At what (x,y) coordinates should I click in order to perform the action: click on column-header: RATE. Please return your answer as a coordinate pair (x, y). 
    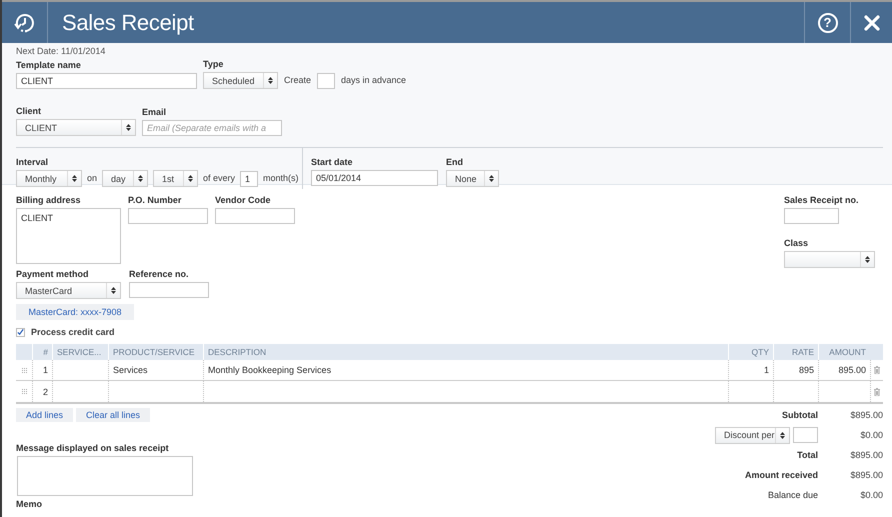
    Looking at the image, I should click on (795, 352).